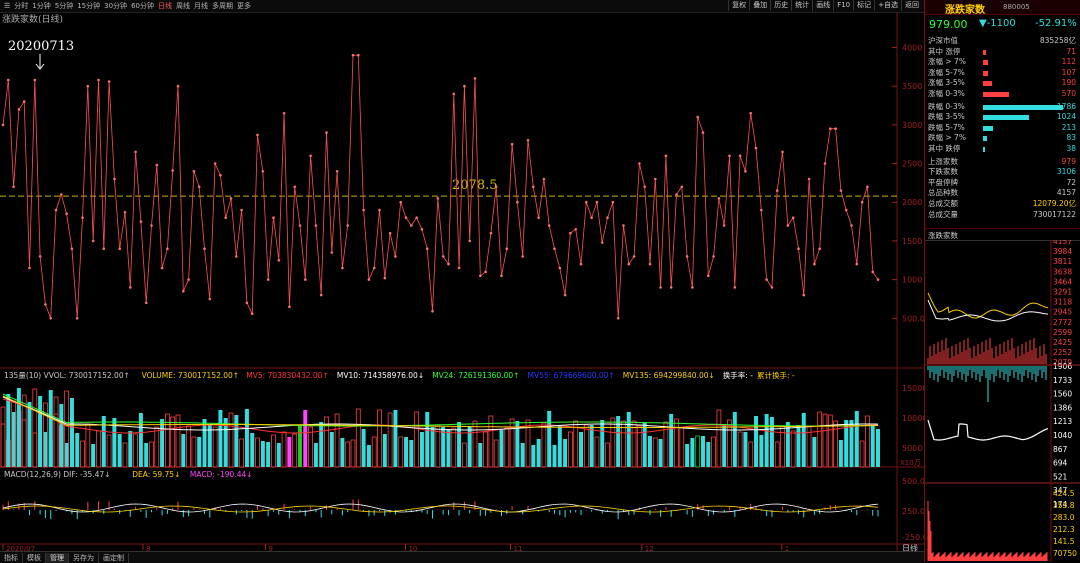 Image resolution: width=1080 pixels, height=563 pixels. Describe the element at coordinates (912, 241) in the screenshot. I see `y-tick-label: 1500` at that location.